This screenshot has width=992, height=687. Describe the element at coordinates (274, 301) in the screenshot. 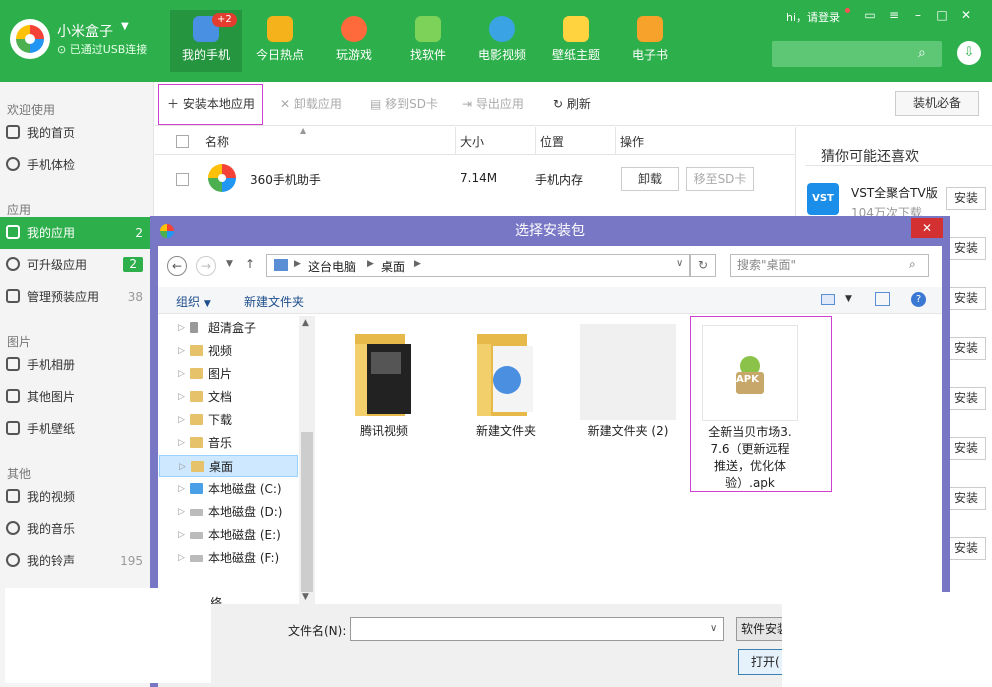

I see `new-folder-button: 新建文件夹` at that location.